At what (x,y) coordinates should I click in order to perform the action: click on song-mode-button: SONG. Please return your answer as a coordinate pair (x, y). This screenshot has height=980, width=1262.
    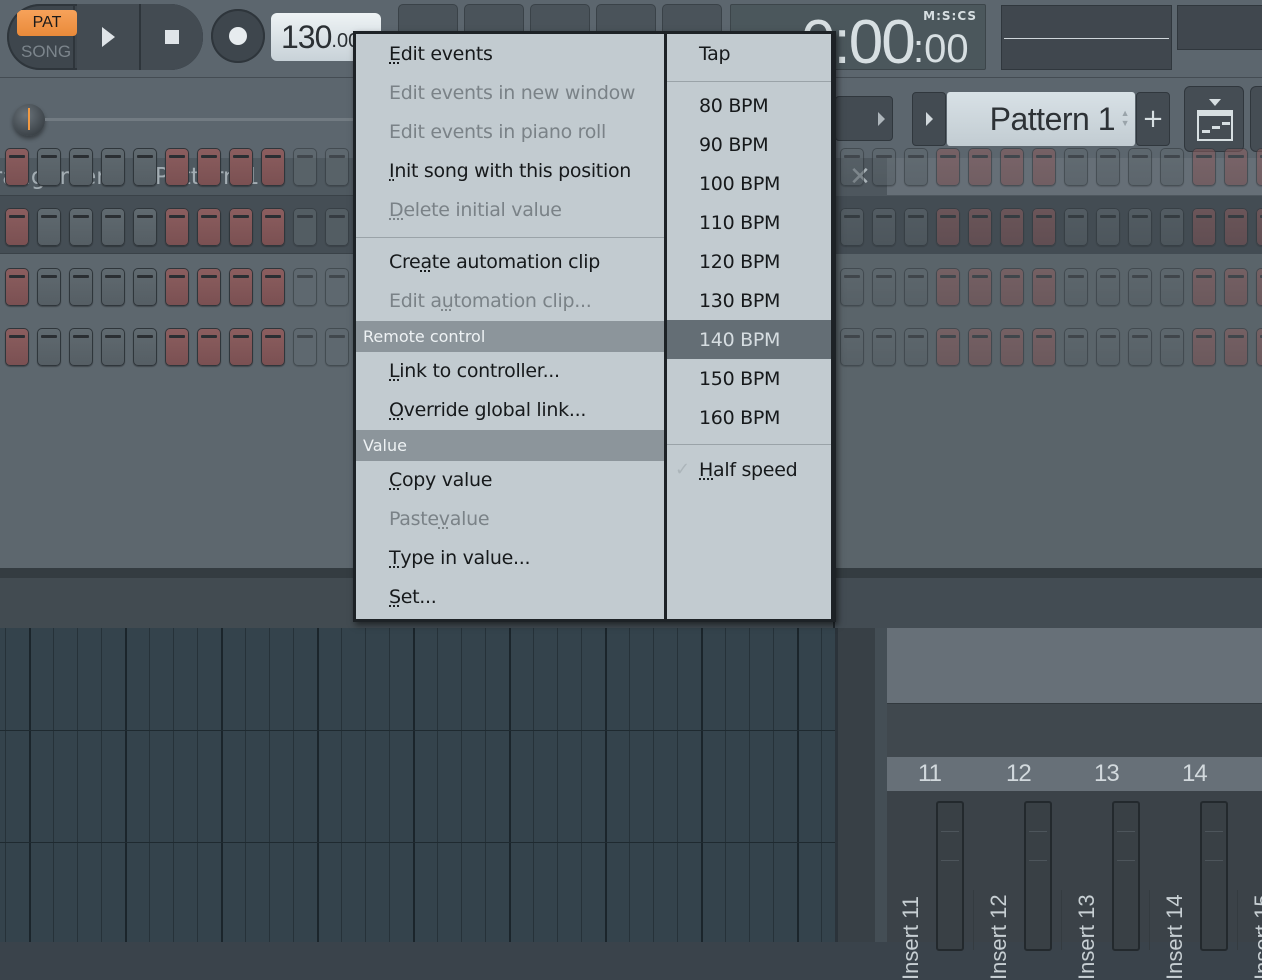
    Looking at the image, I should click on (46, 52).